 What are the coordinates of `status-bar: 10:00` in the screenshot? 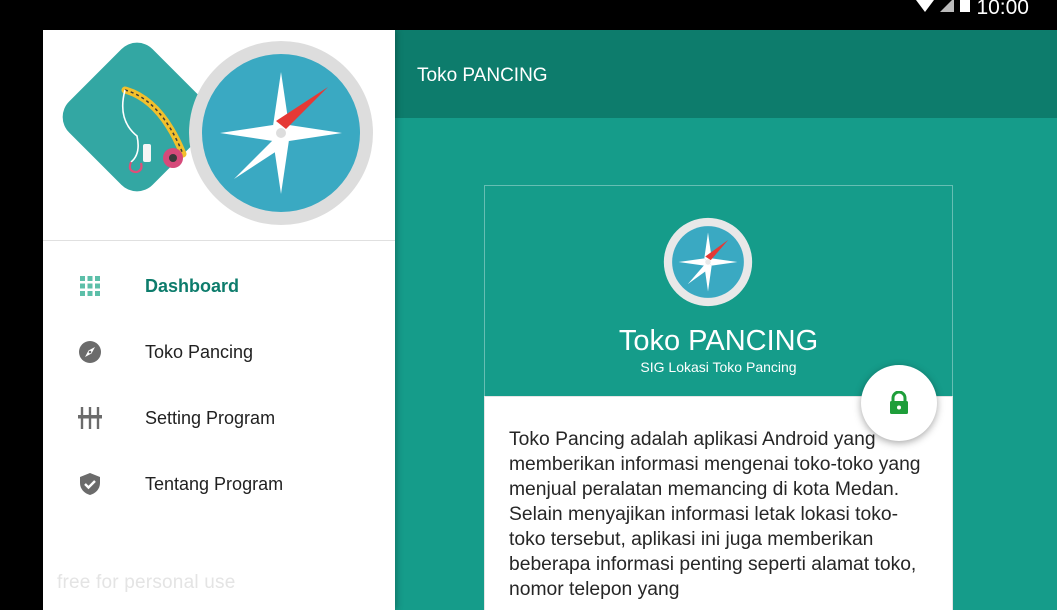 It's located at (528, 15).